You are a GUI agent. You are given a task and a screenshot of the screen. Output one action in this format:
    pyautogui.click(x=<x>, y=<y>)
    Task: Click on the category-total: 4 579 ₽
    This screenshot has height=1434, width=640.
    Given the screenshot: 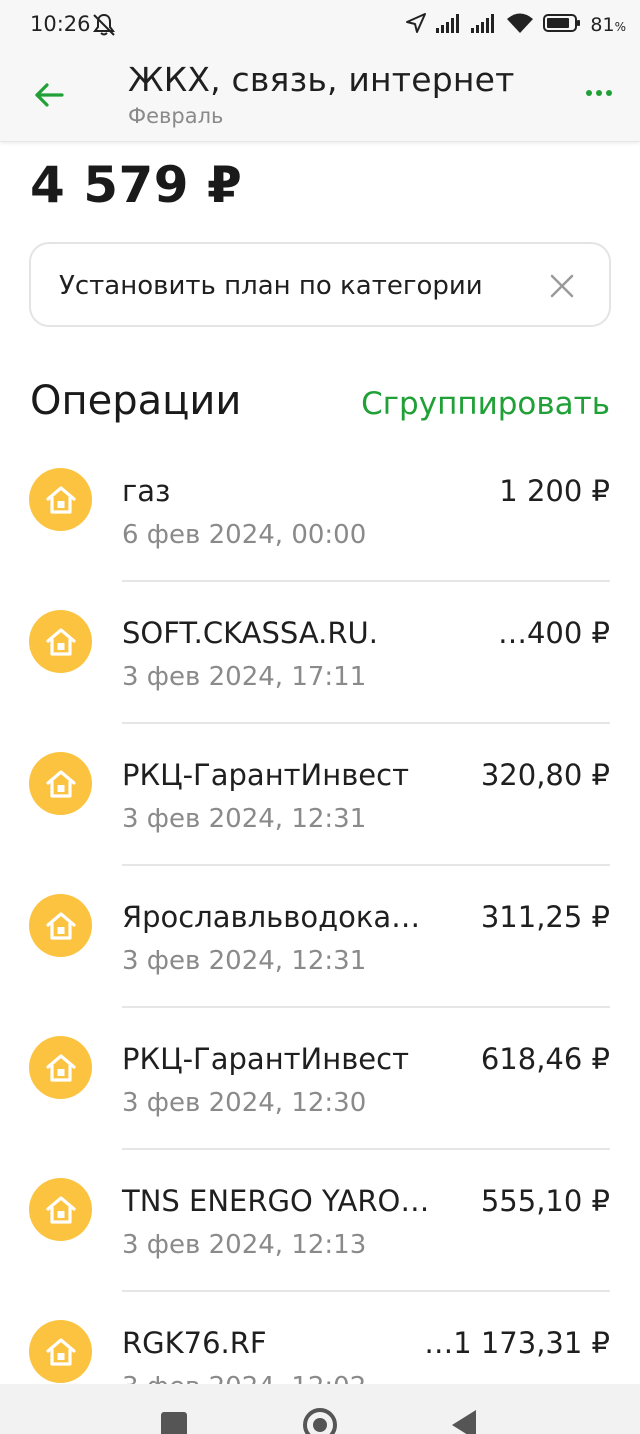 What is the action you would take?
    pyautogui.click(x=136, y=185)
    